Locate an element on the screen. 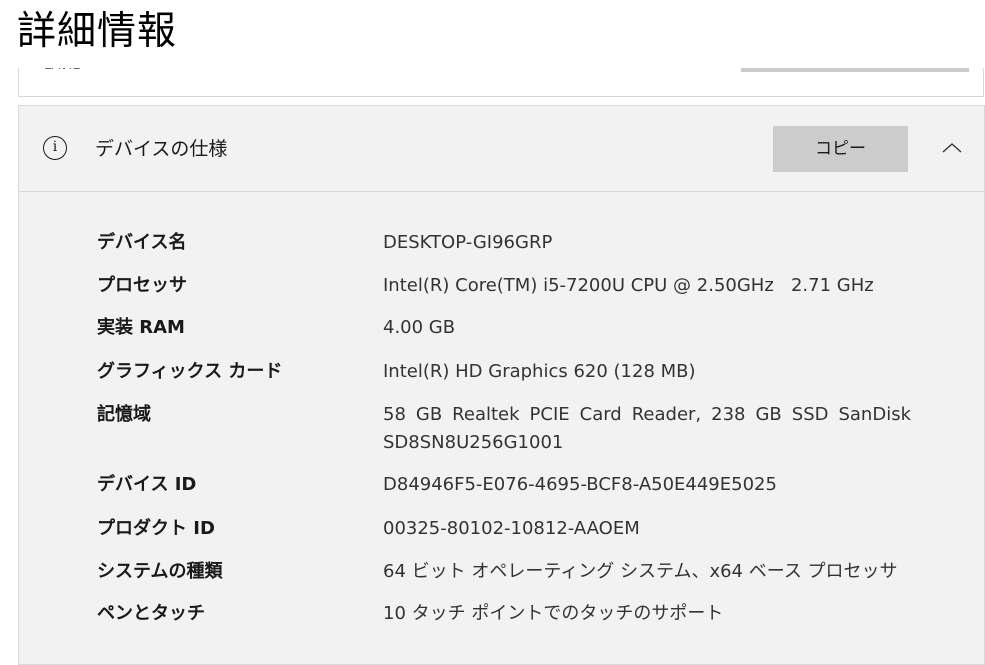 Image resolution: width=985 pixels, height=665 pixels. spec-label: デバイス名 is located at coordinates (142, 242).